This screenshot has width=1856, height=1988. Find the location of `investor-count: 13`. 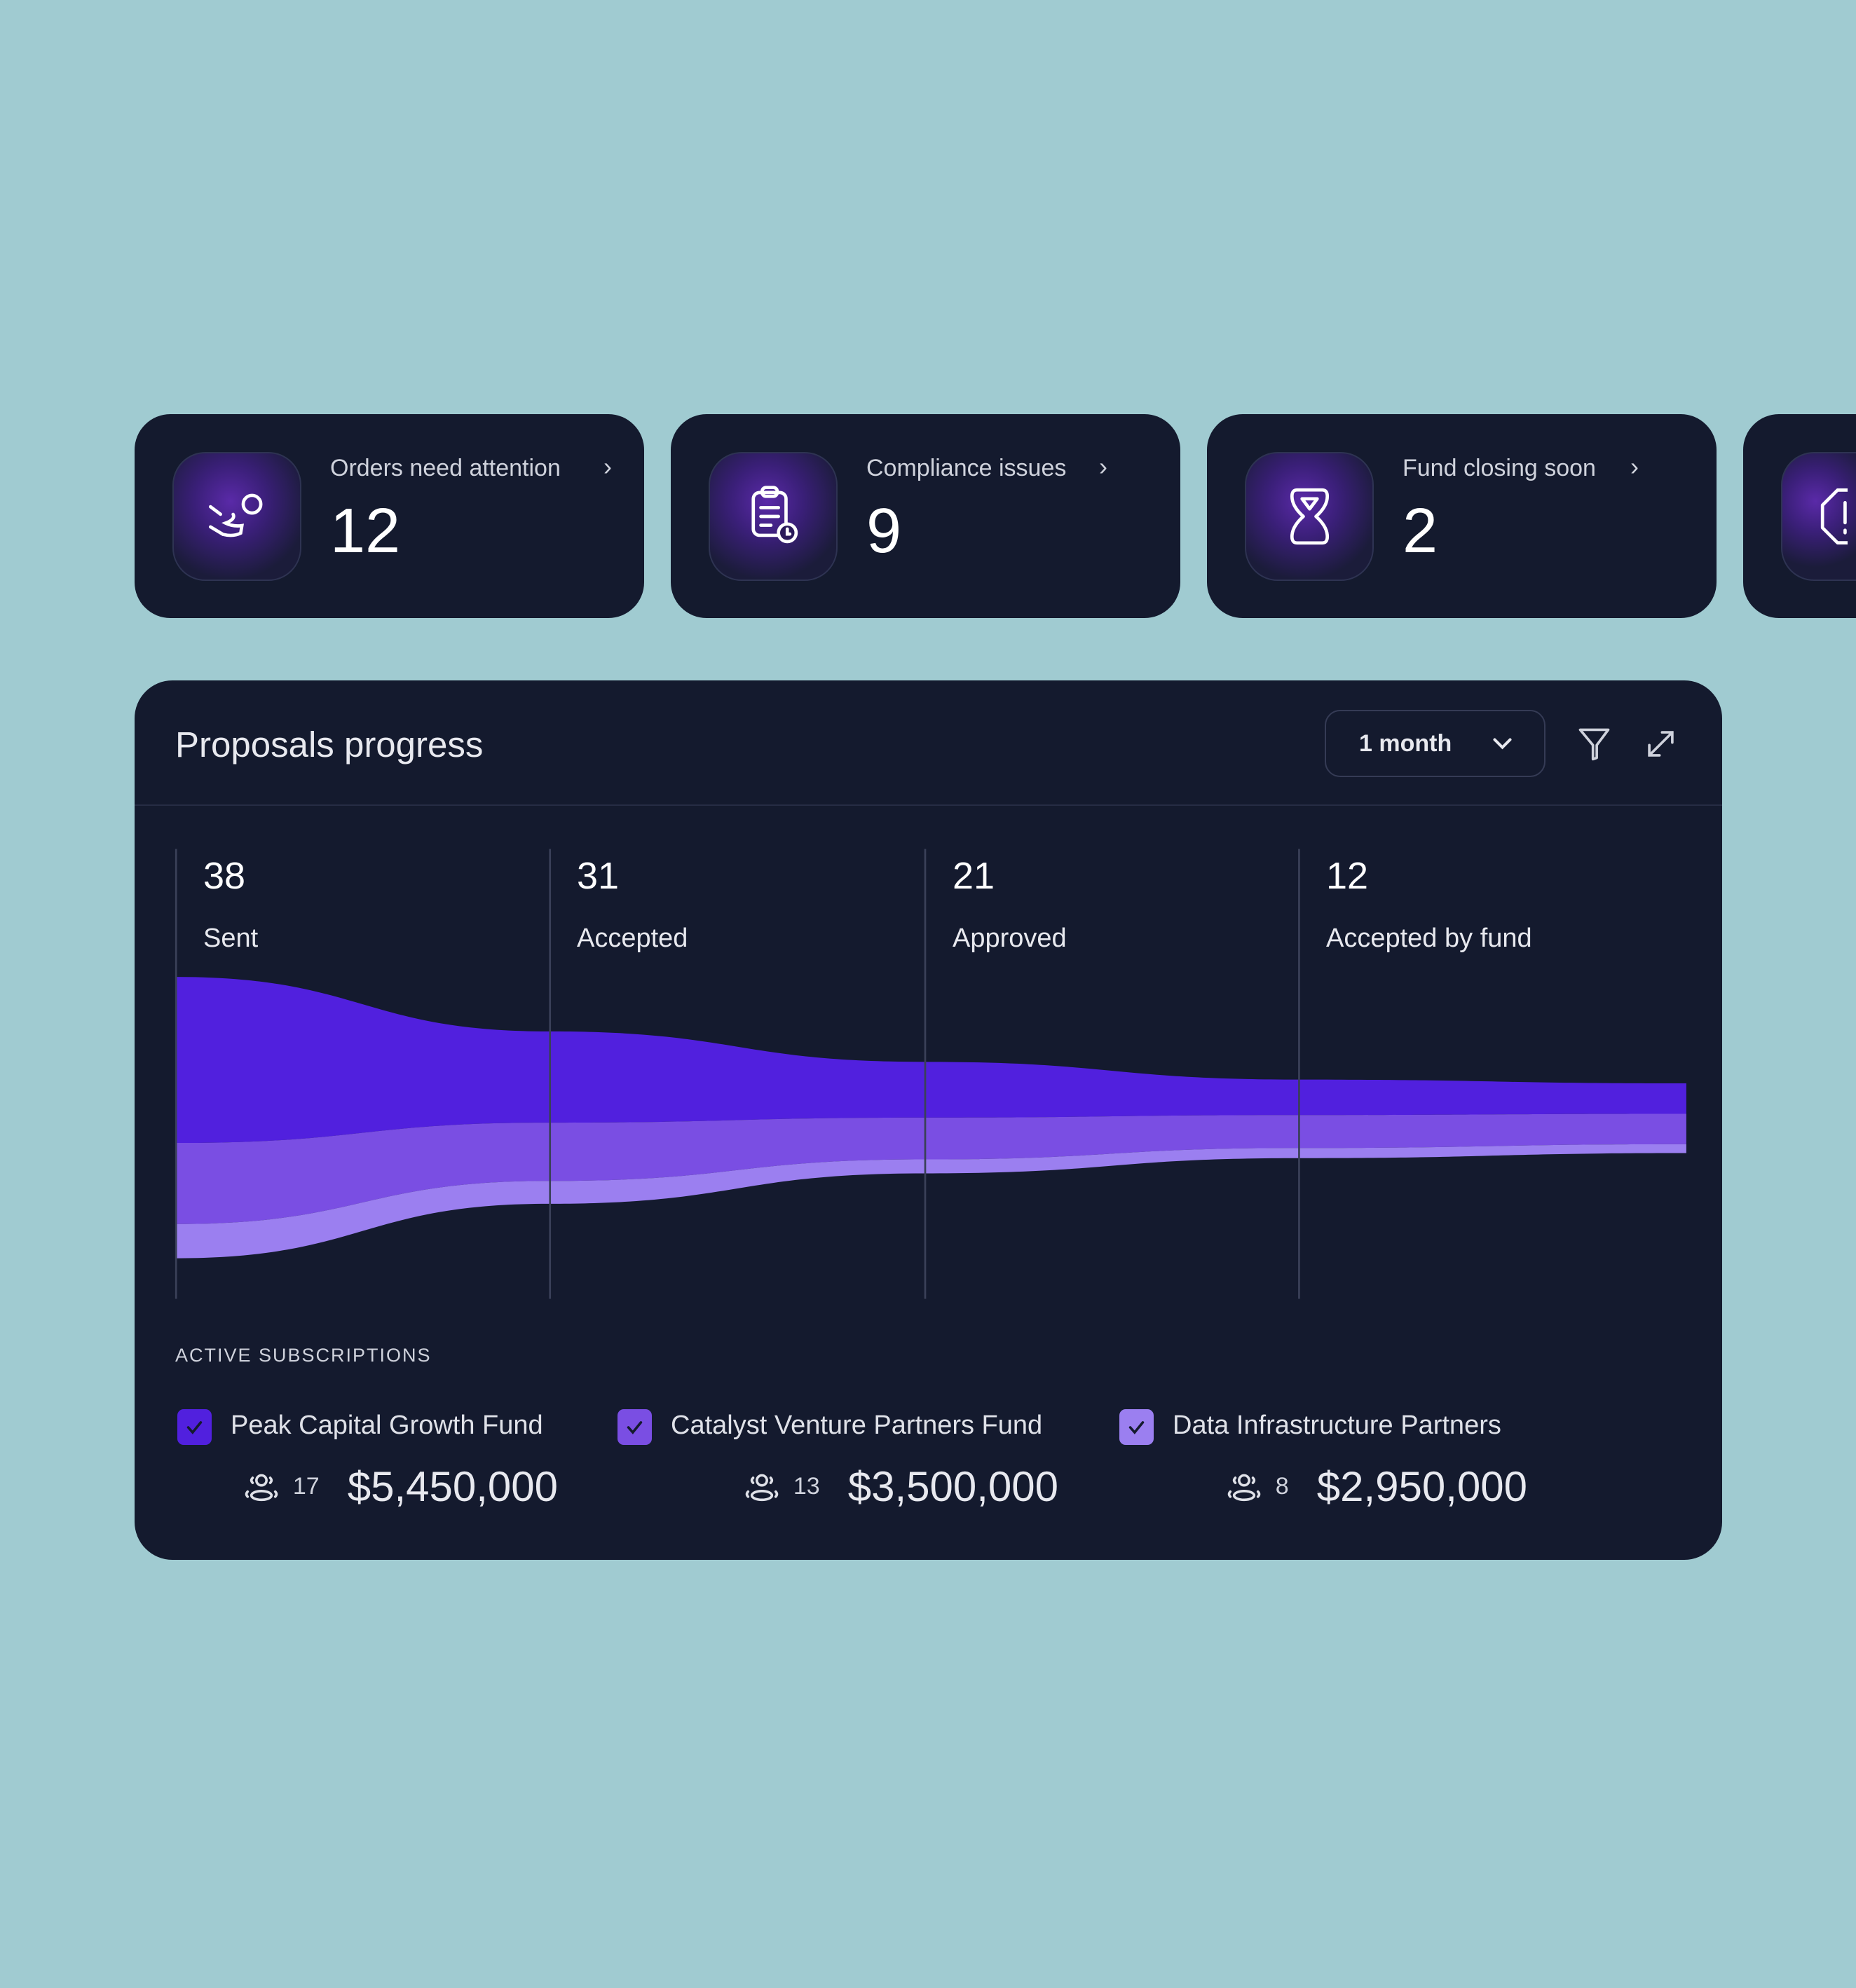

investor-count: 13 is located at coordinates (806, 1486).